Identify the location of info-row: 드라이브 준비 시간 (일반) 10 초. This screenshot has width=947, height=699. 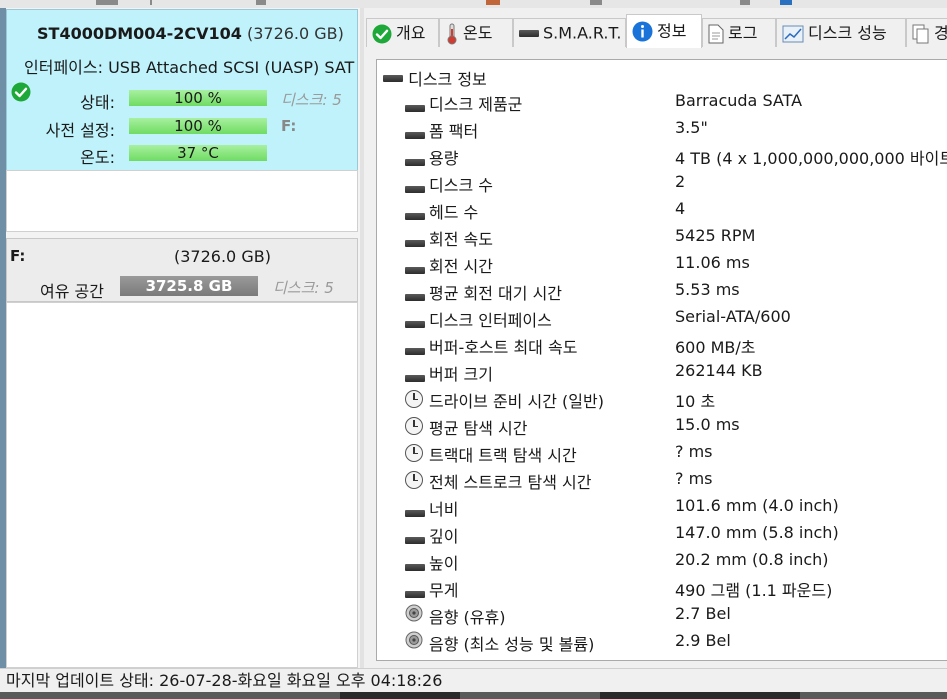
(676, 399).